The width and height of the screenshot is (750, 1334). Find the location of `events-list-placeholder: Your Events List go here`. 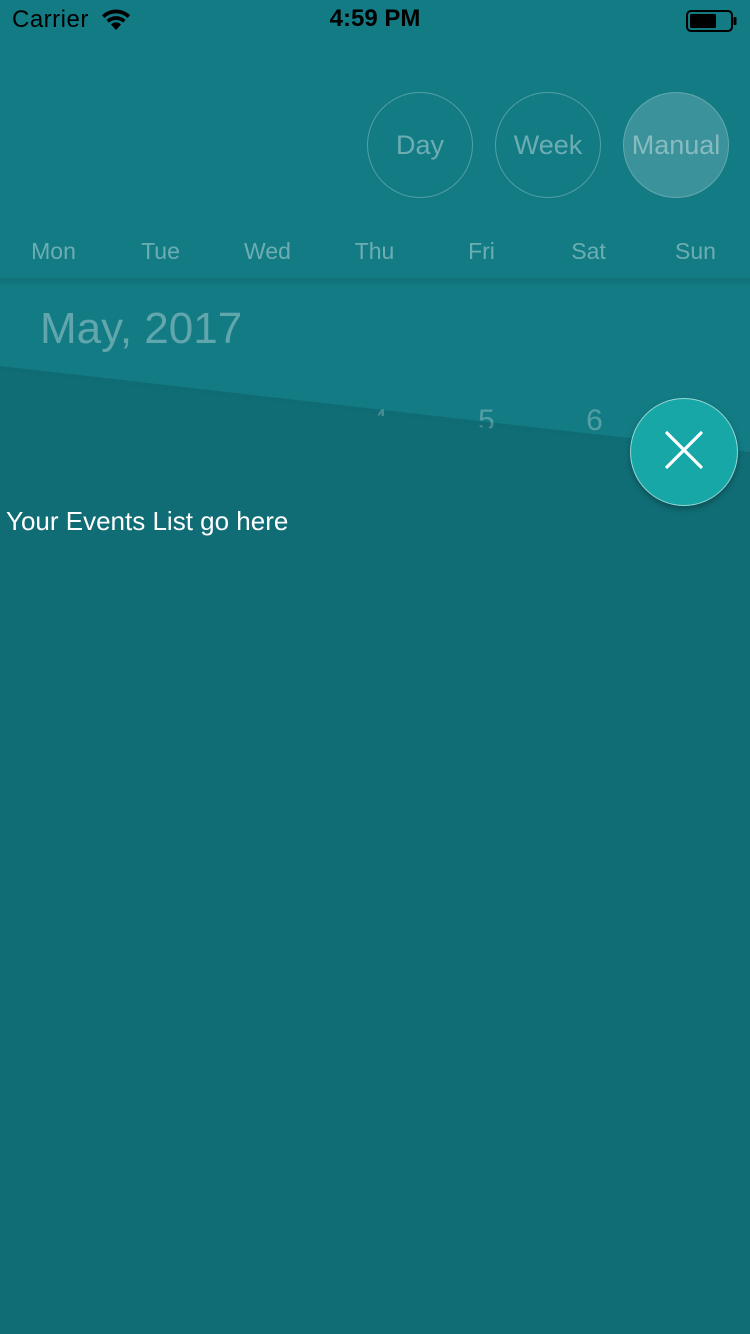

events-list-placeholder: Your Events List go here is located at coordinates (147, 521).